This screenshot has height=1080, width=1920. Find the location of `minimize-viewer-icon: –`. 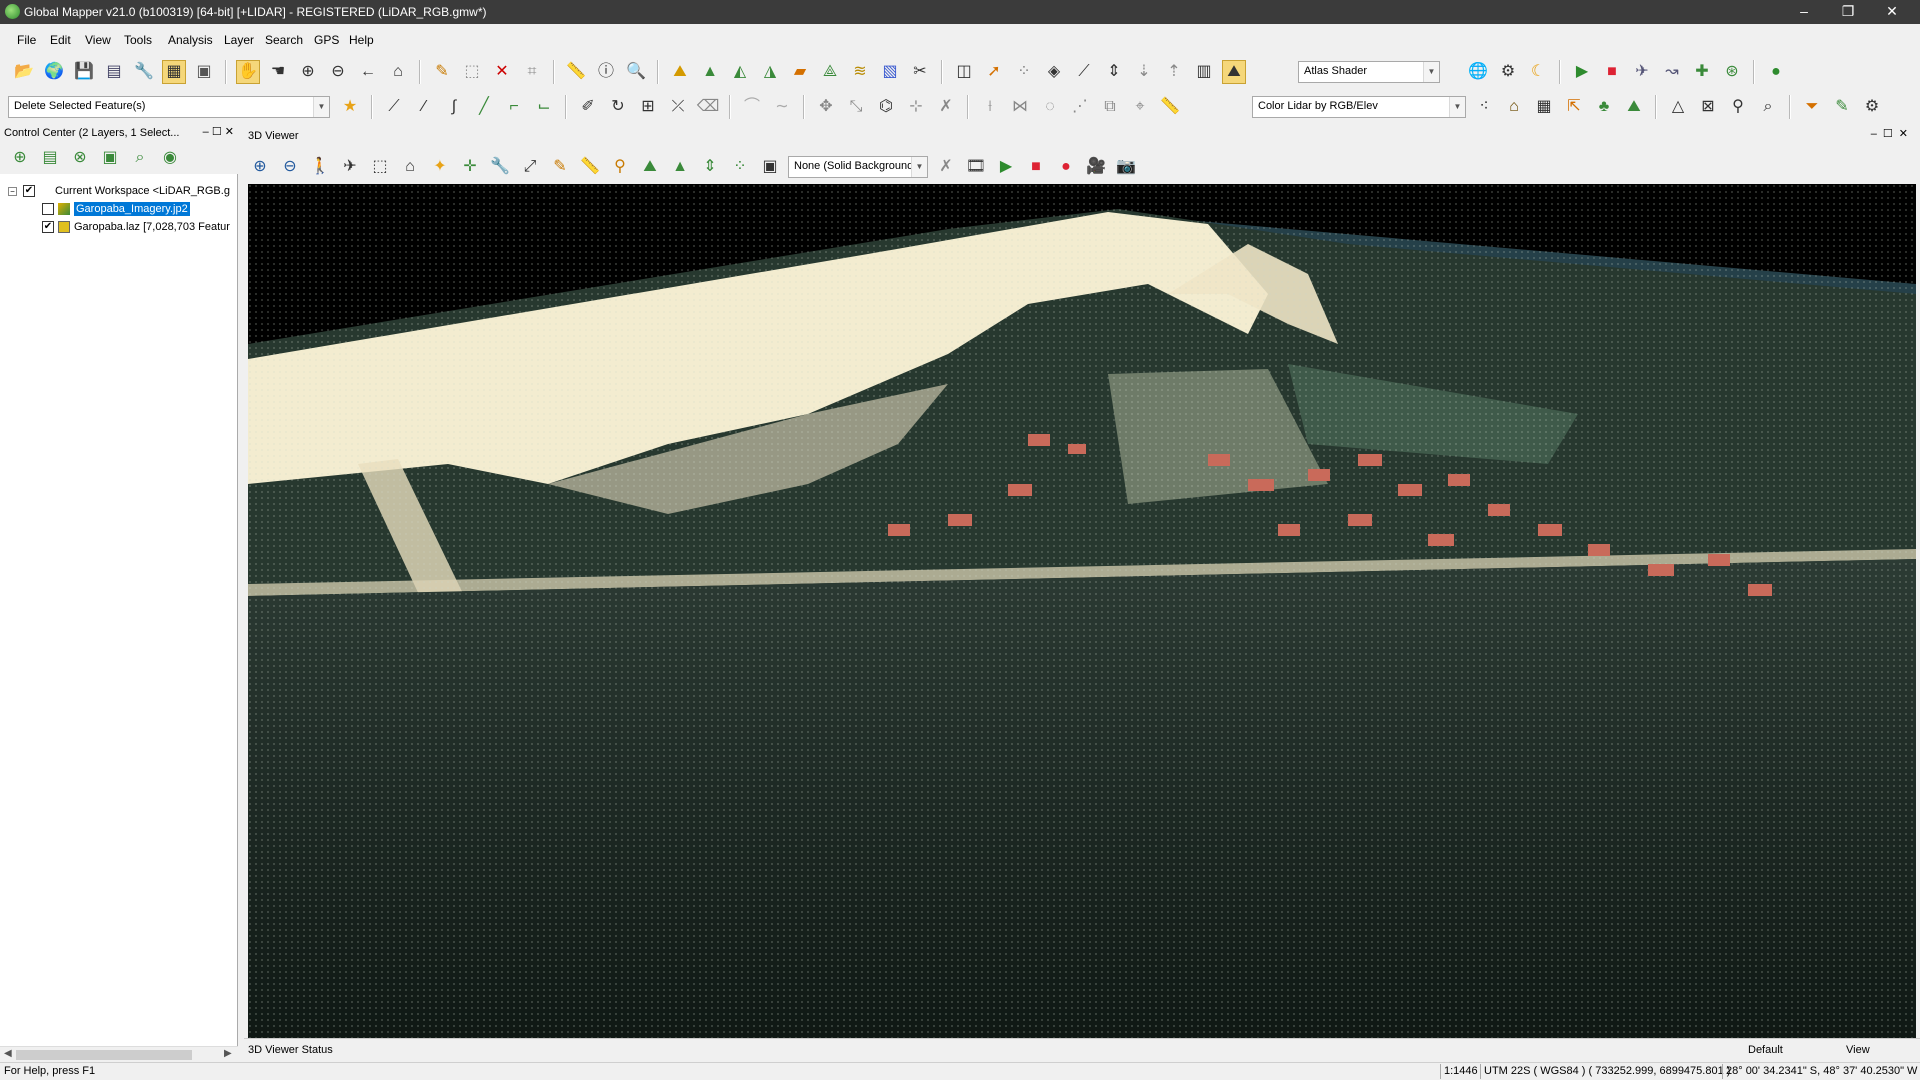

minimize-viewer-icon: – is located at coordinates (1877, 134).